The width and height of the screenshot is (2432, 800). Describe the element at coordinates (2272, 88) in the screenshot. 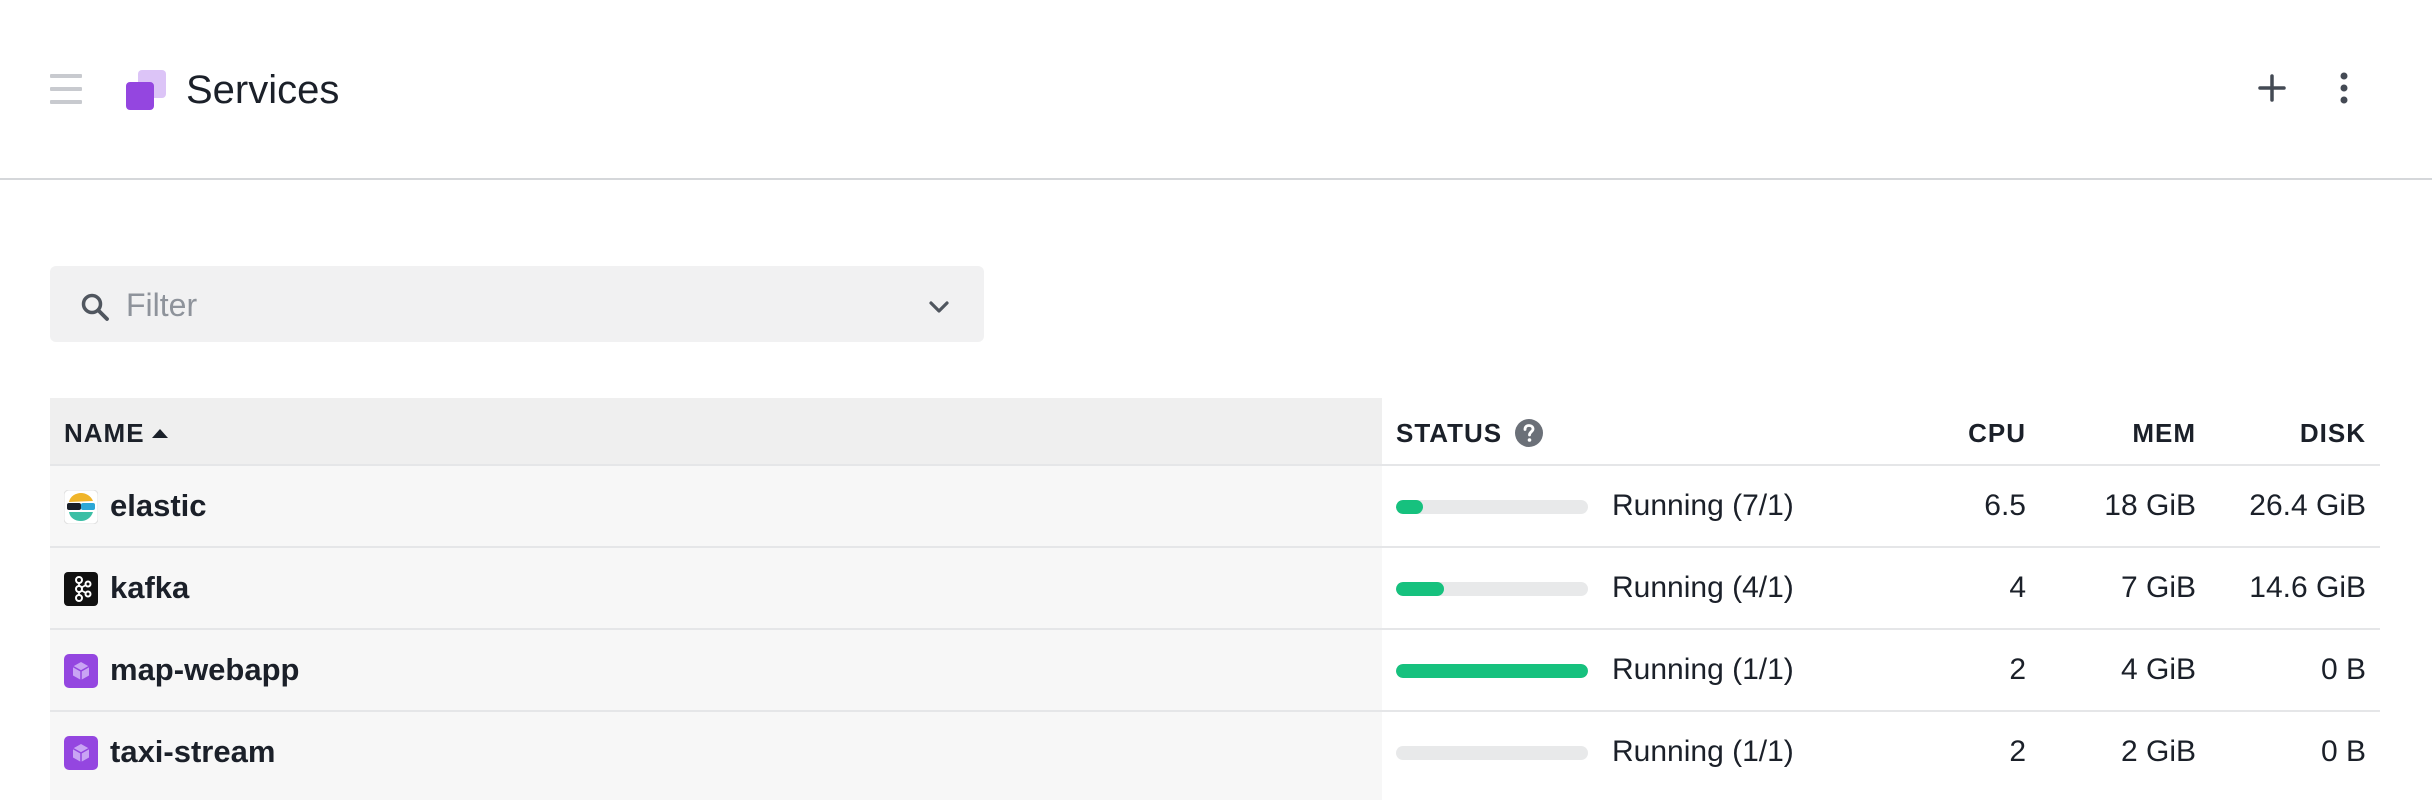

I see `plus-icon` at that location.